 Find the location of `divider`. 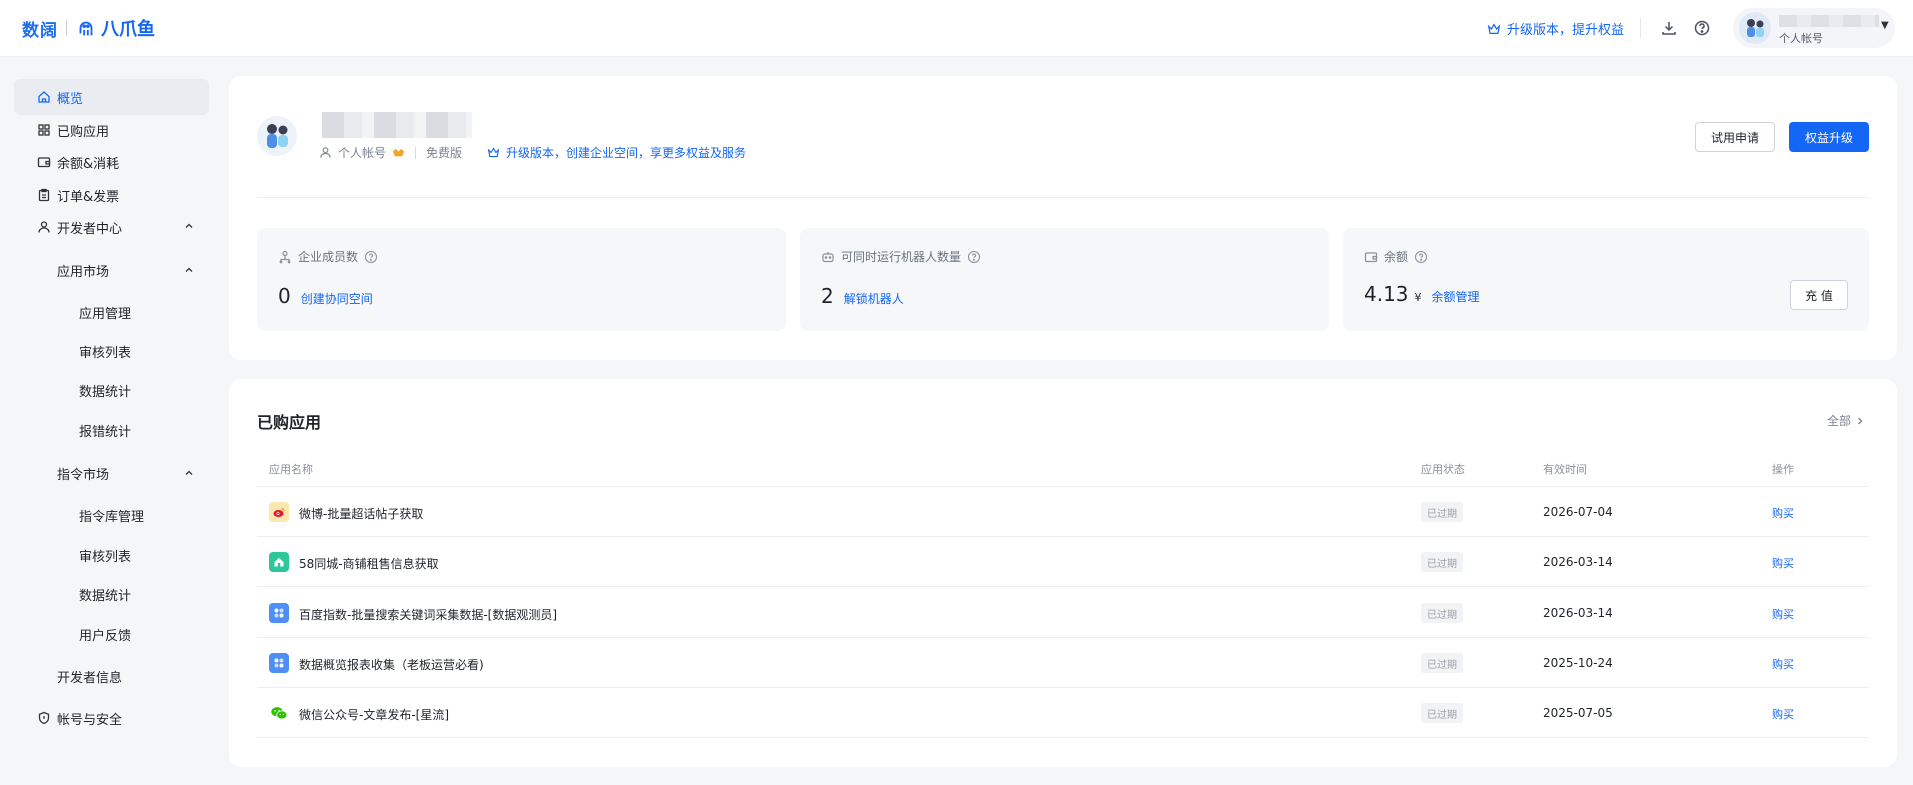

divider is located at coordinates (1063, 197).